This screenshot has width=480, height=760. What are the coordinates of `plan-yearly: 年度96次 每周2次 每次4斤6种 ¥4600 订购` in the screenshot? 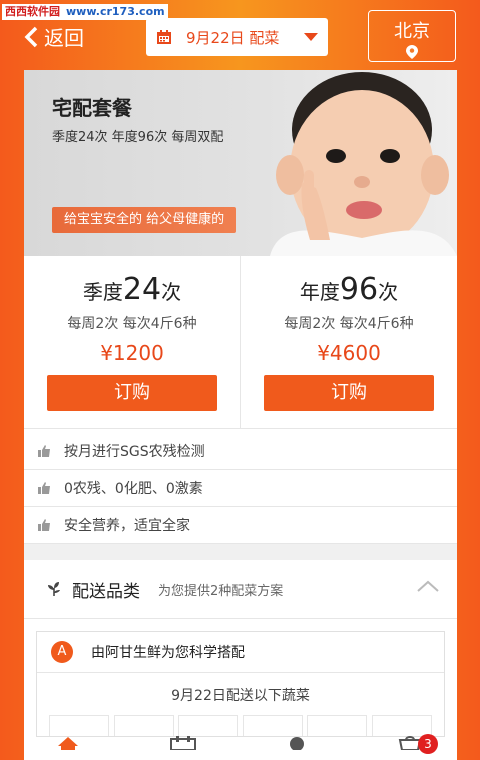 It's located at (348, 342).